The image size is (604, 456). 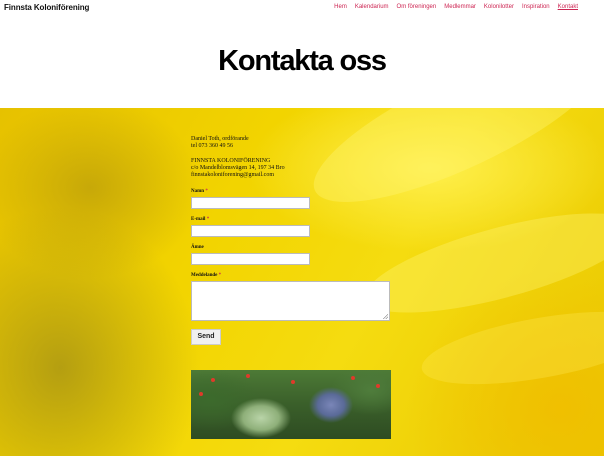 I want to click on contact-person: Daniel Toth, ordförande, so click(x=220, y=139).